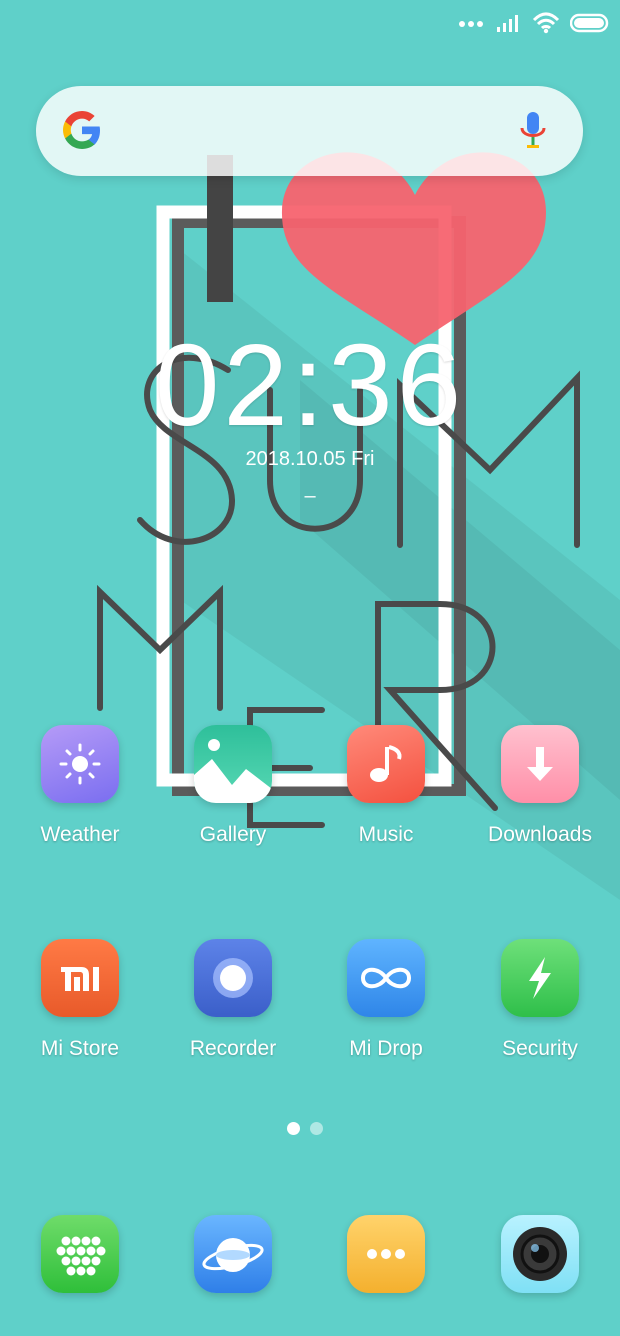 The width and height of the screenshot is (620, 1336). What do you see at coordinates (80, 764) in the screenshot?
I see `weather-icon` at bounding box center [80, 764].